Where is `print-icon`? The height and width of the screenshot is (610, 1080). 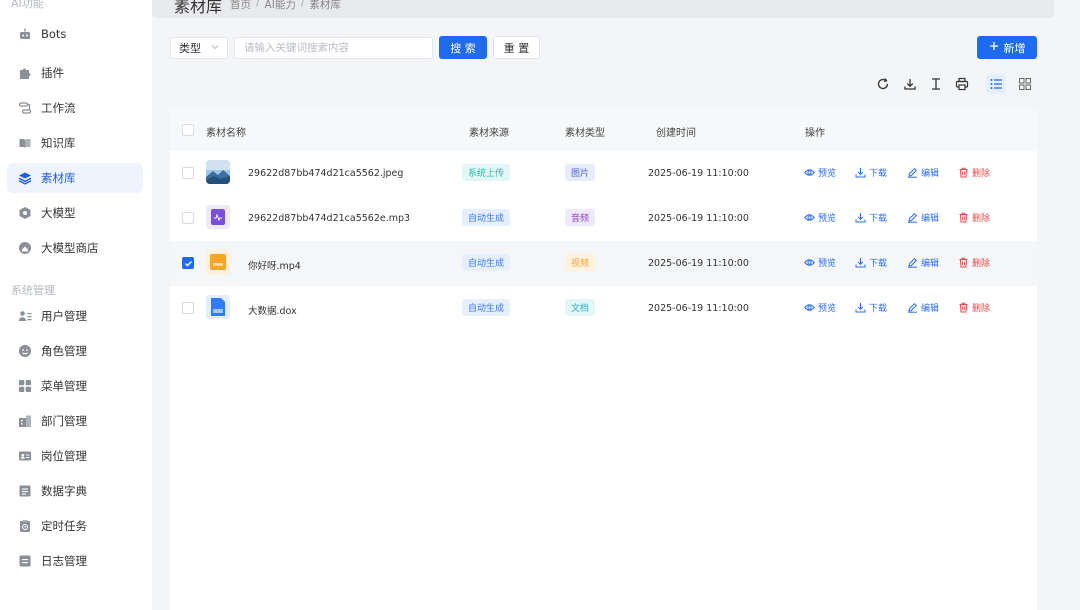
print-icon is located at coordinates (962, 84).